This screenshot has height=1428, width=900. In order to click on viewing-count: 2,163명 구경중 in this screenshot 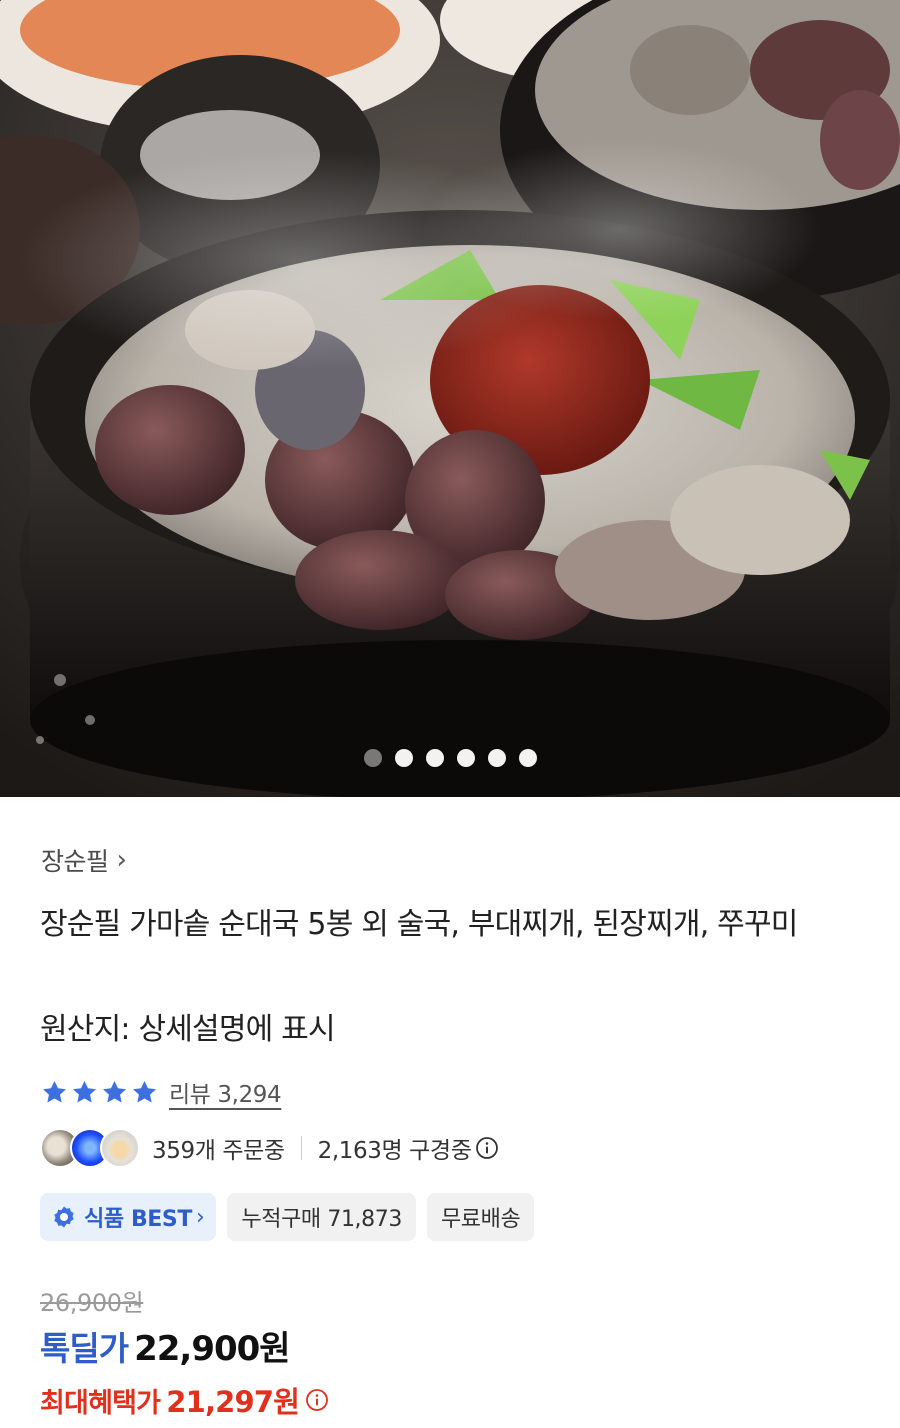, I will do `click(394, 1151)`.